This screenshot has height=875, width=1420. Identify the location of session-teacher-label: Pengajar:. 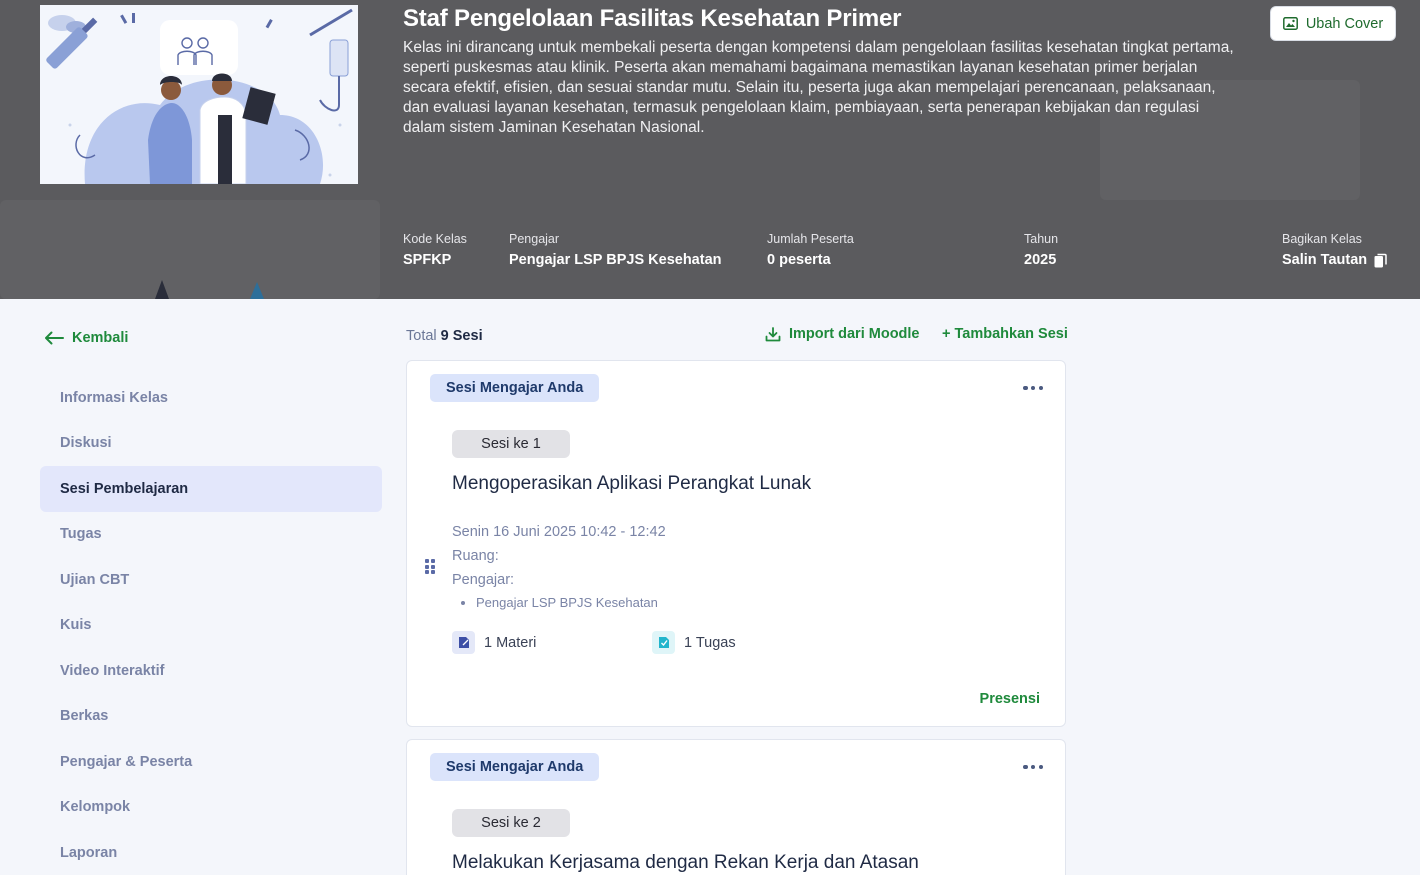
(483, 580).